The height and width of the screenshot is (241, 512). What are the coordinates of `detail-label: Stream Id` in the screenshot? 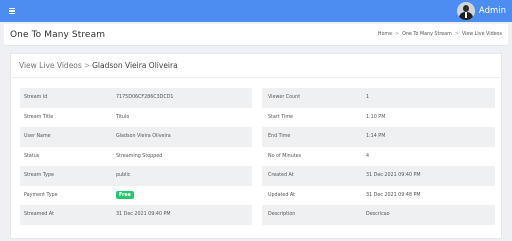 It's located at (36, 98).